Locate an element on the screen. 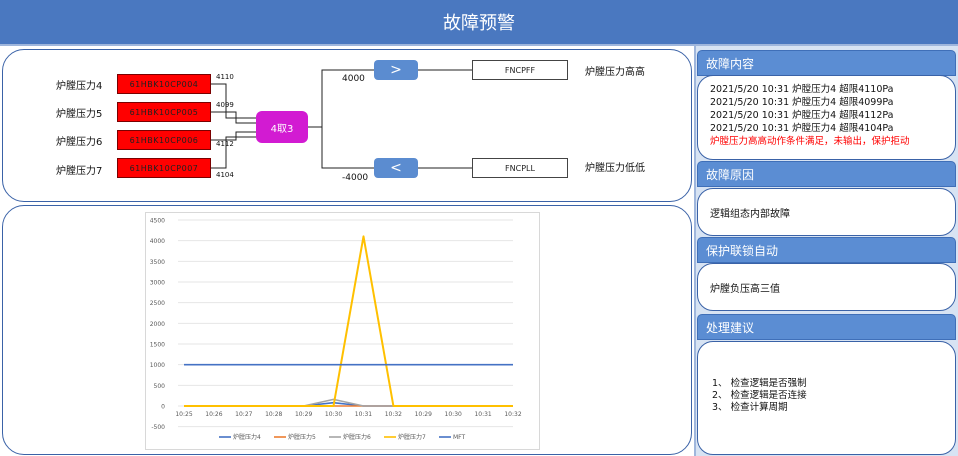  input-value-1: 4110 is located at coordinates (225, 77).